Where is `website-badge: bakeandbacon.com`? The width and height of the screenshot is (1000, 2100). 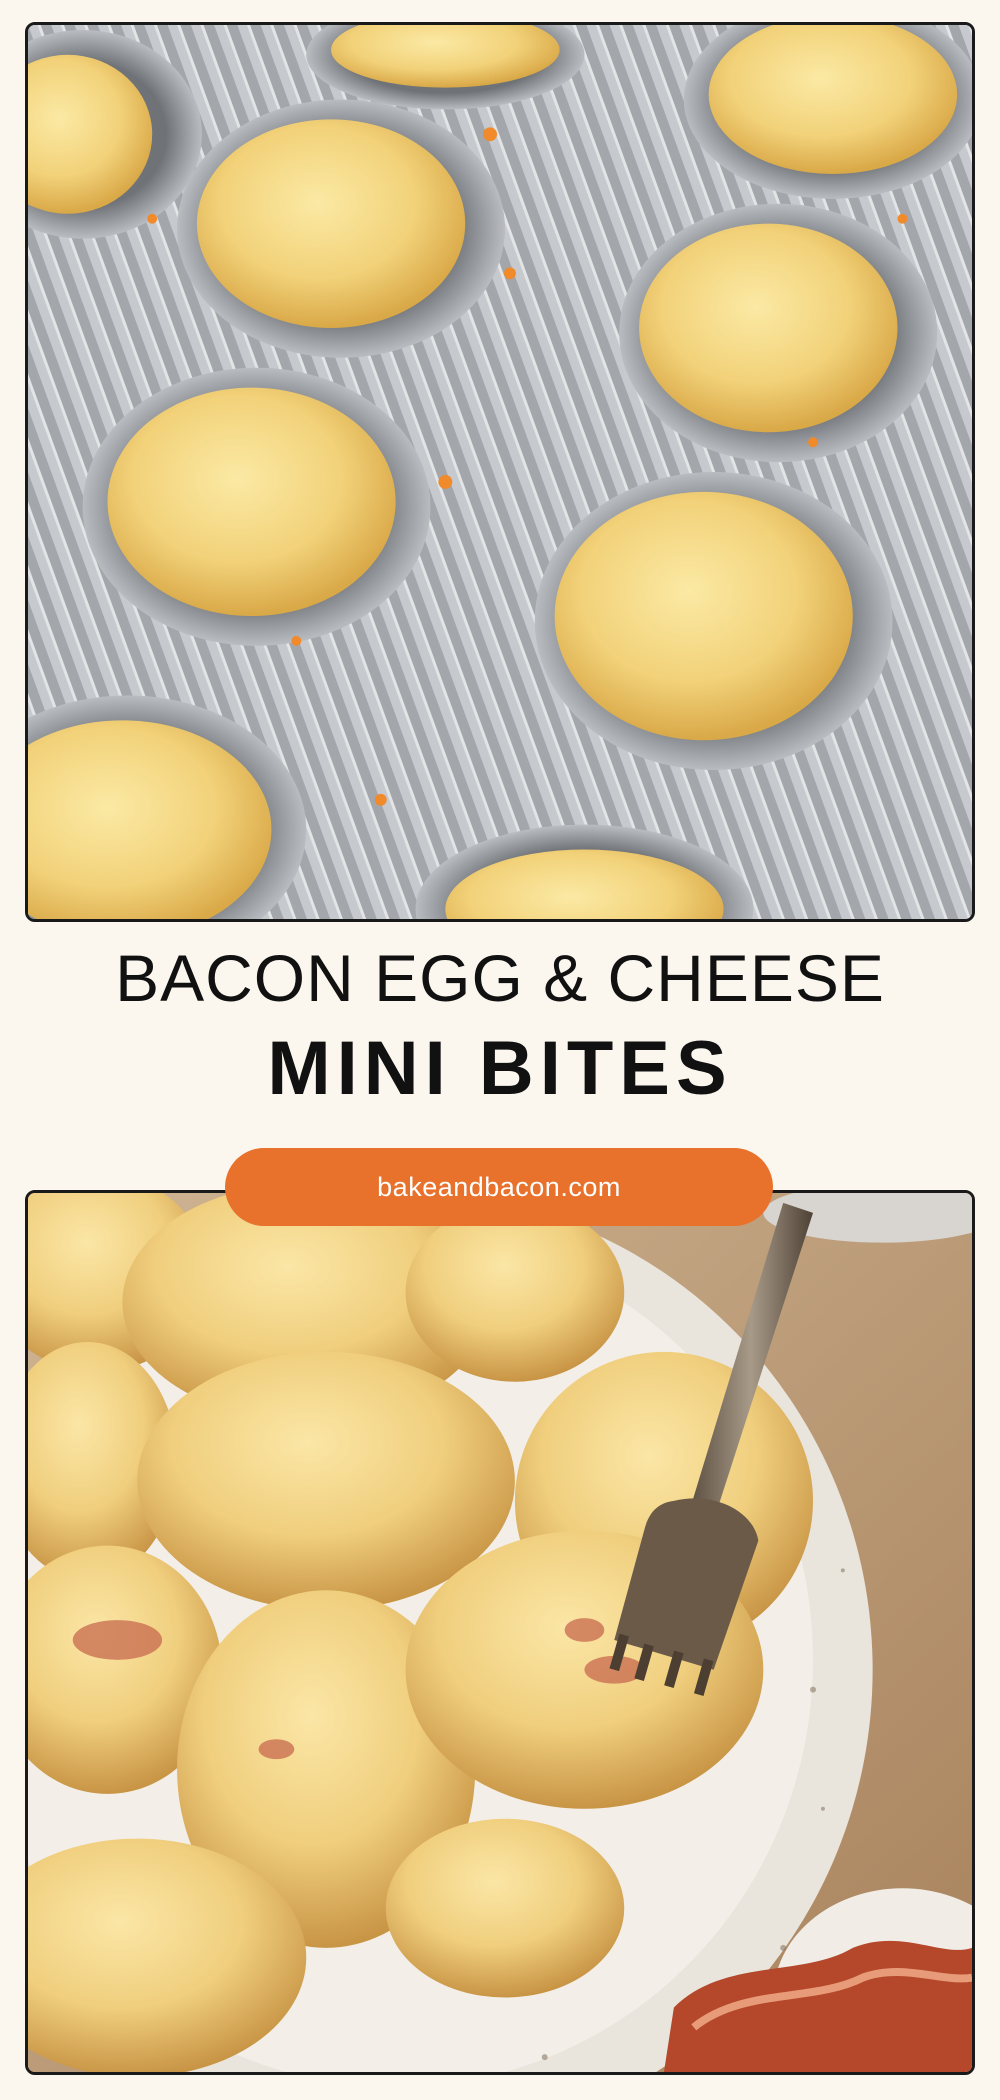
website-badge: bakeandbacon.com is located at coordinates (499, 1187).